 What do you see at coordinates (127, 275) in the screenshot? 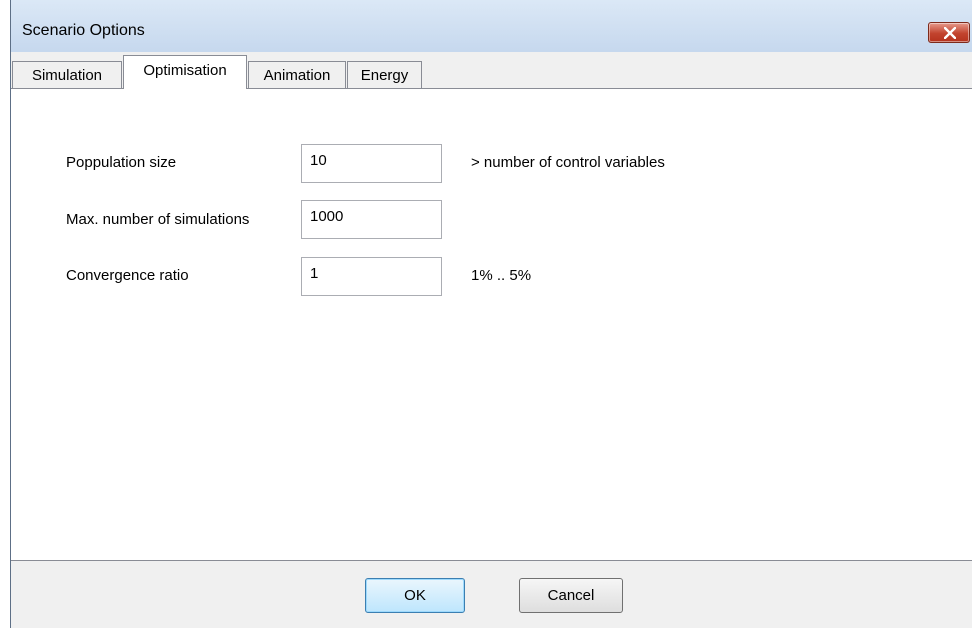
I see `convergence-ratio-label: Convergence ratio` at bounding box center [127, 275].